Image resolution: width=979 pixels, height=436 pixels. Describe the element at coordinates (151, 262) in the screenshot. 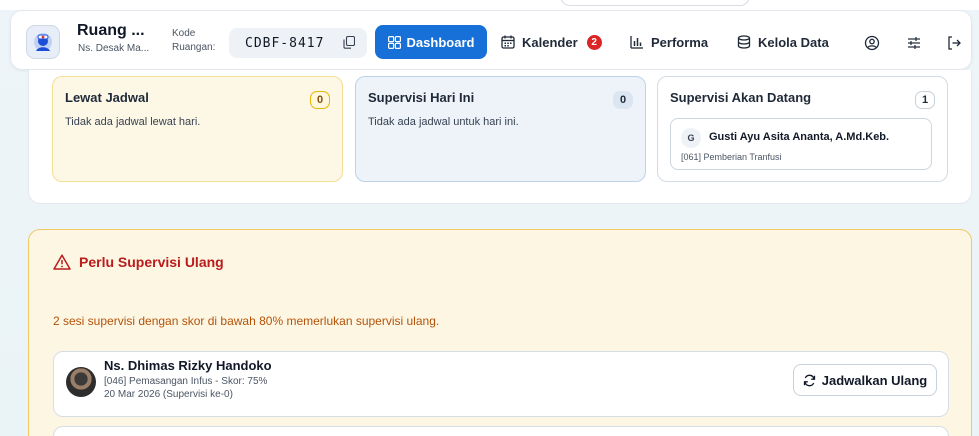

I see `resupervision-title: Perlu Supervisi Ulang` at that location.